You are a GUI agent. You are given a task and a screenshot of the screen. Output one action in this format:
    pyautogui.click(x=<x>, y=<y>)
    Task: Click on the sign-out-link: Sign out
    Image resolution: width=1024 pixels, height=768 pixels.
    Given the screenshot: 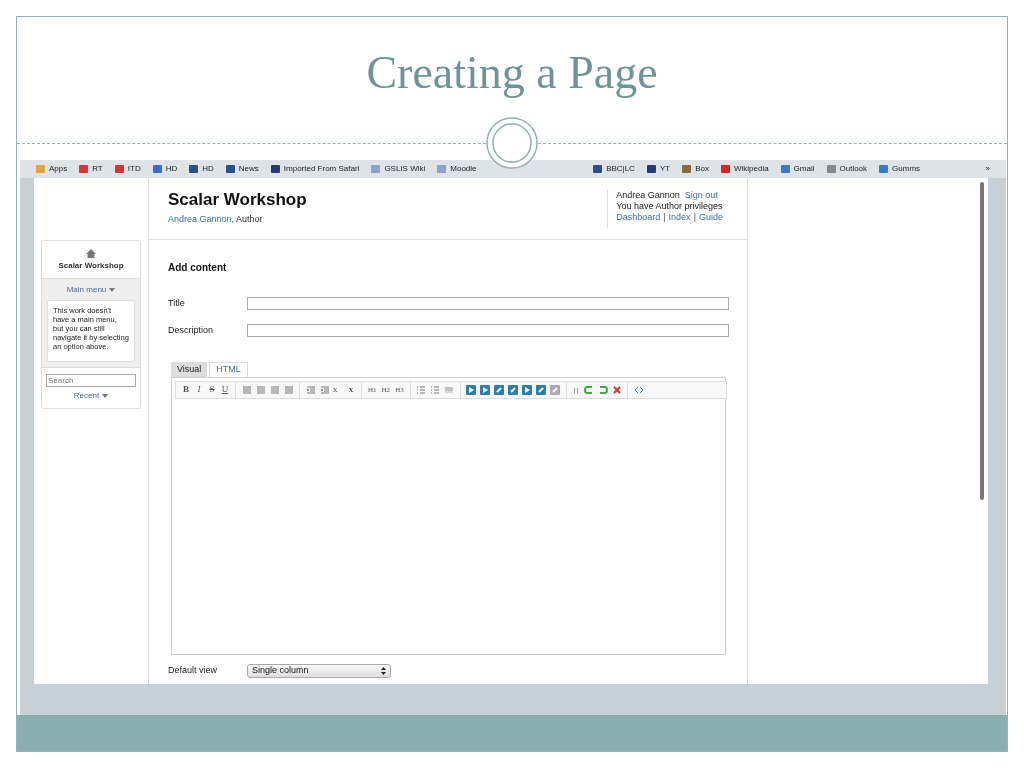 What is the action you would take?
    pyautogui.click(x=701, y=195)
    